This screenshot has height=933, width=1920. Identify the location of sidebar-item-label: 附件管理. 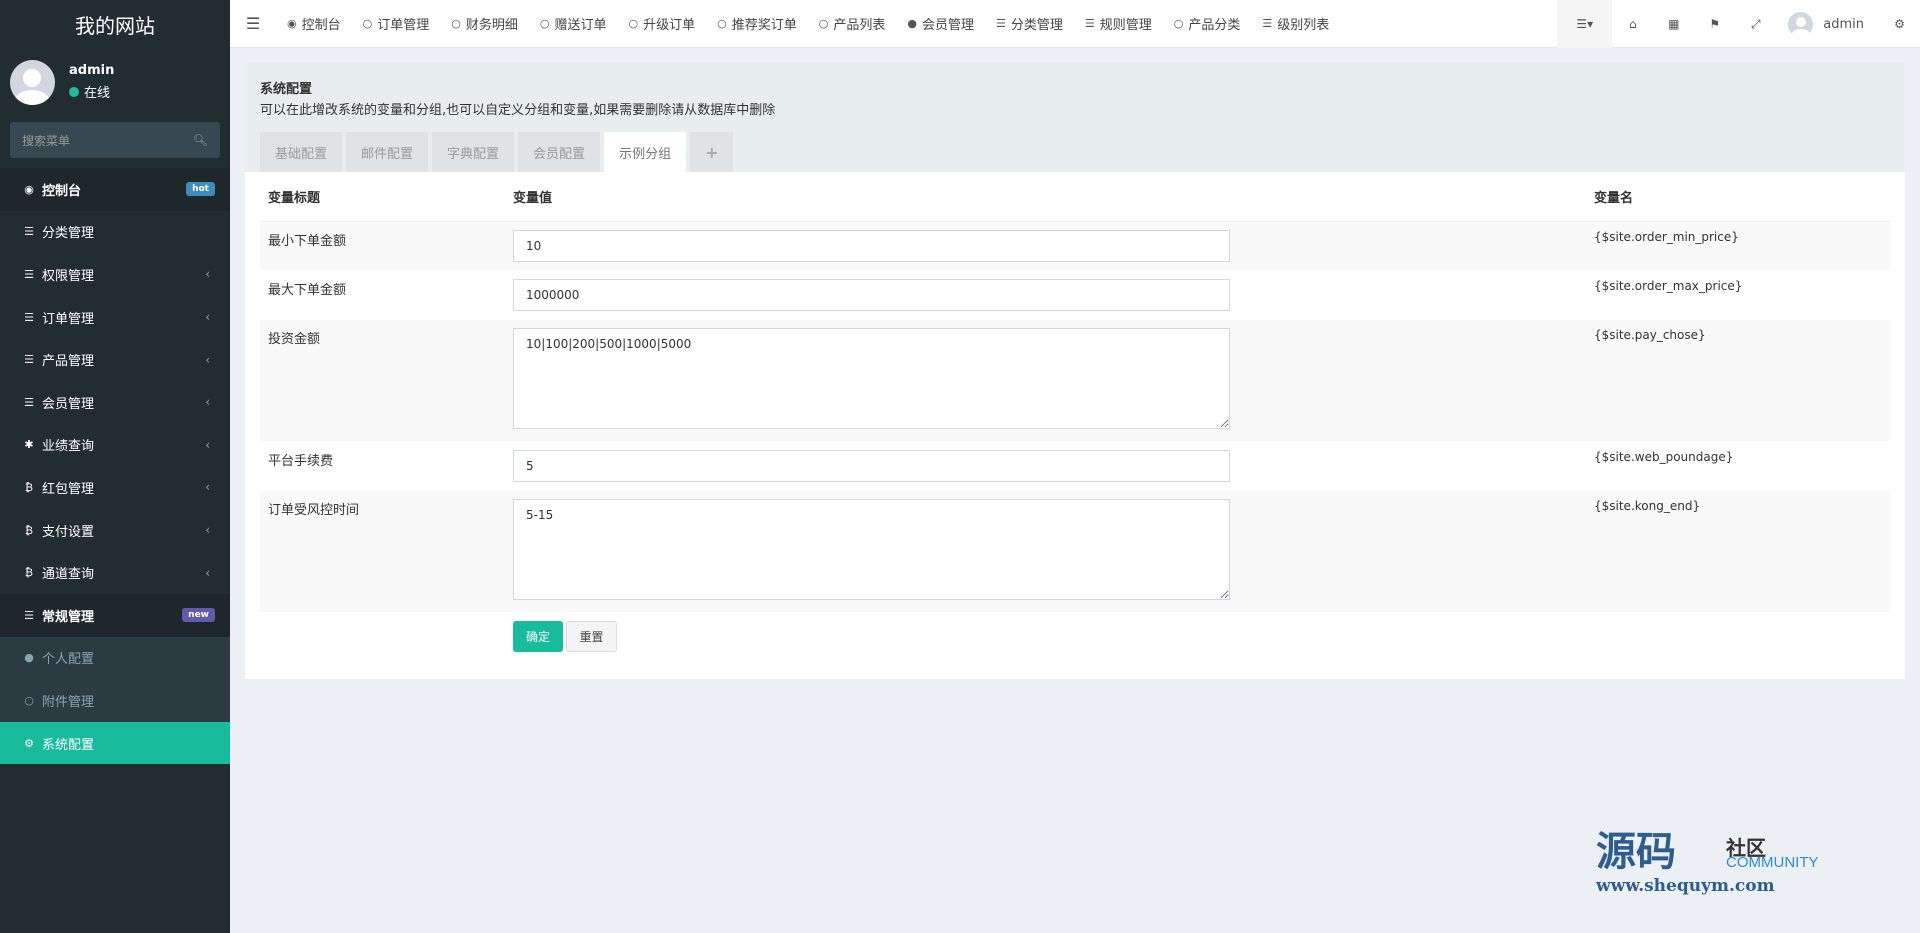
(68, 702).